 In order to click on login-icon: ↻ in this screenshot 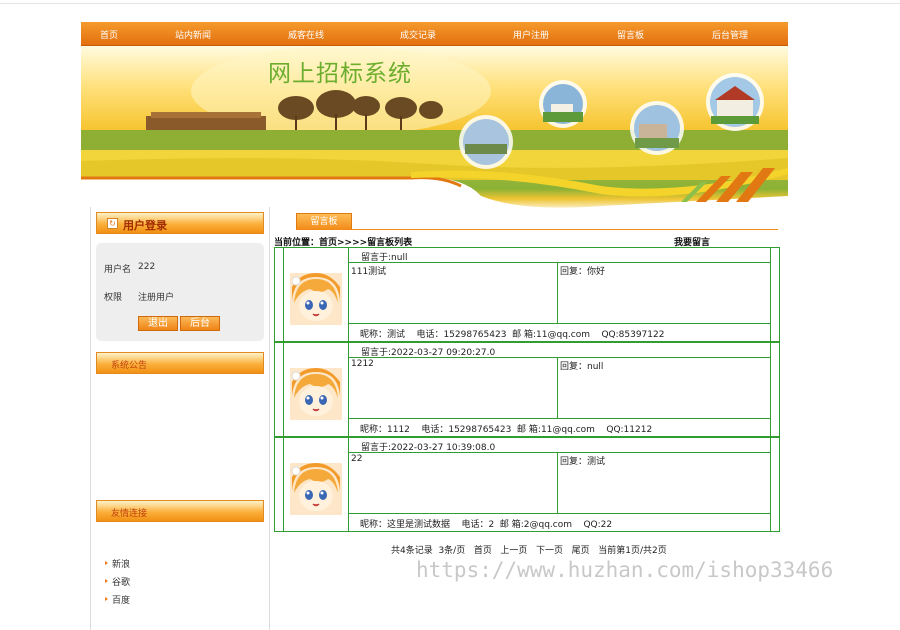, I will do `click(112, 223)`.